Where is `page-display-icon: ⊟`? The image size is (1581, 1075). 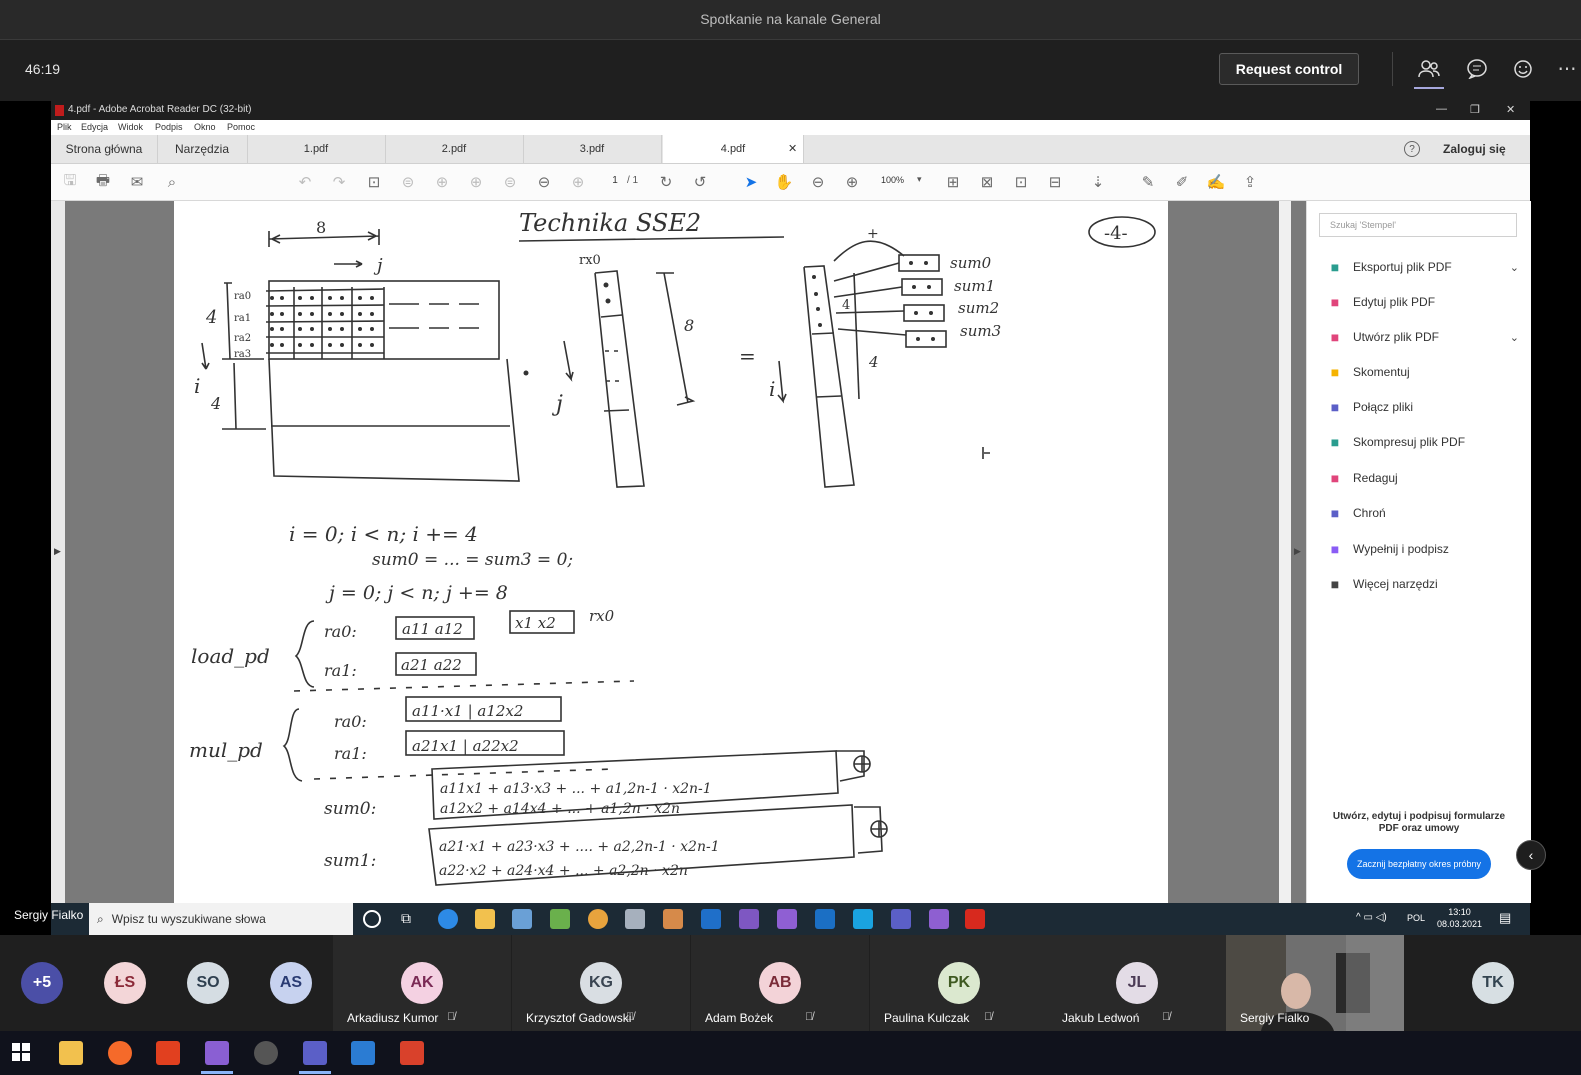
page-display-icon: ⊟ is located at coordinates (1055, 182).